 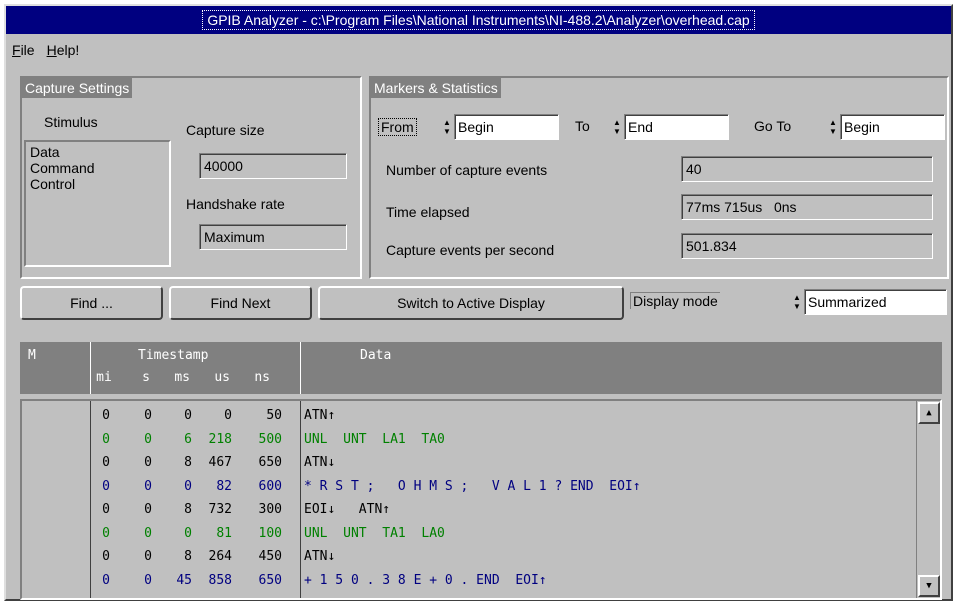 I want to click on cell-us: 858, so click(x=220, y=580).